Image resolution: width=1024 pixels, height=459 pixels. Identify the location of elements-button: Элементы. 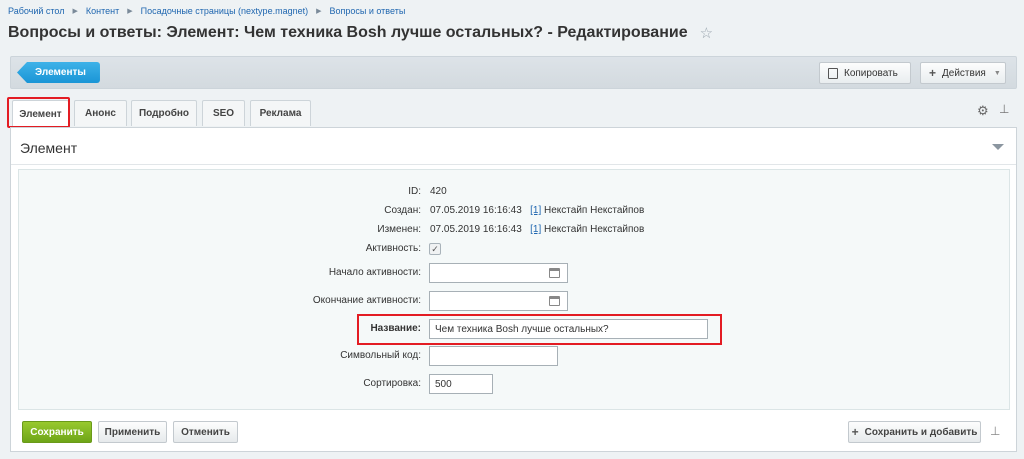
(58, 72).